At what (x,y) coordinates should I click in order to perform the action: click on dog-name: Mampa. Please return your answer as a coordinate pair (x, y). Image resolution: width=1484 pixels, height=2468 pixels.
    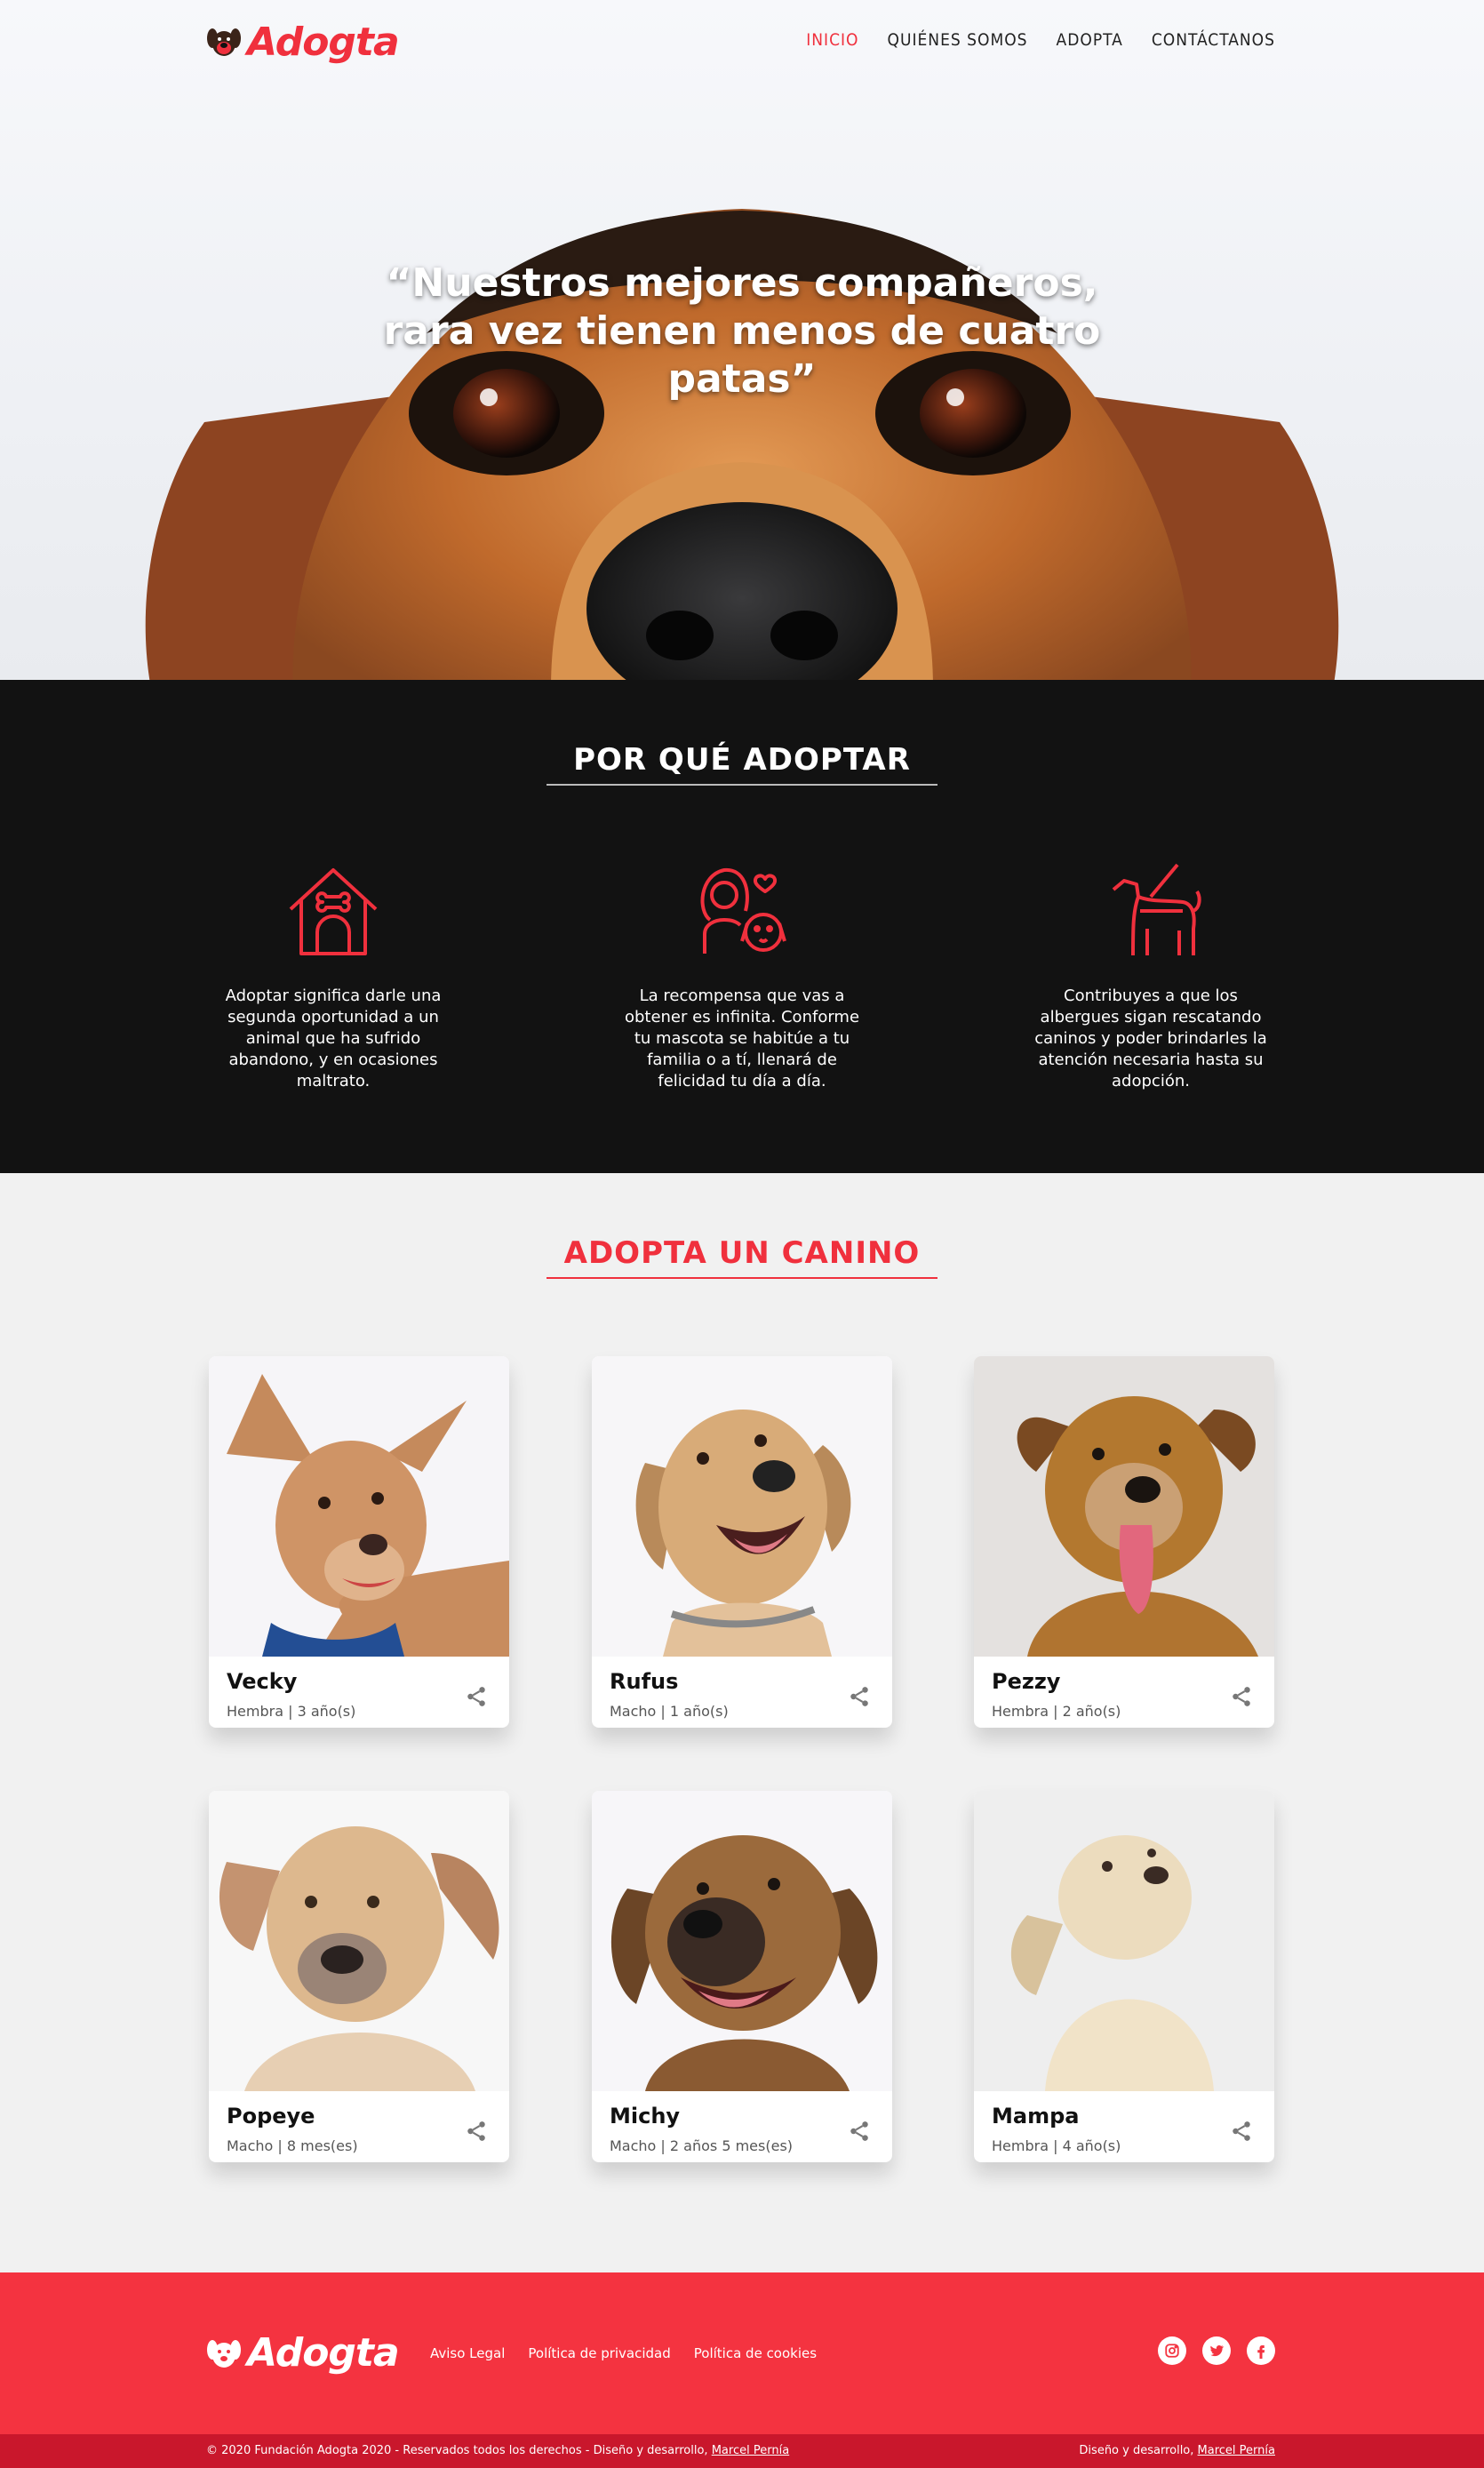
    Looking at the image, I should click on (1036, 2116).